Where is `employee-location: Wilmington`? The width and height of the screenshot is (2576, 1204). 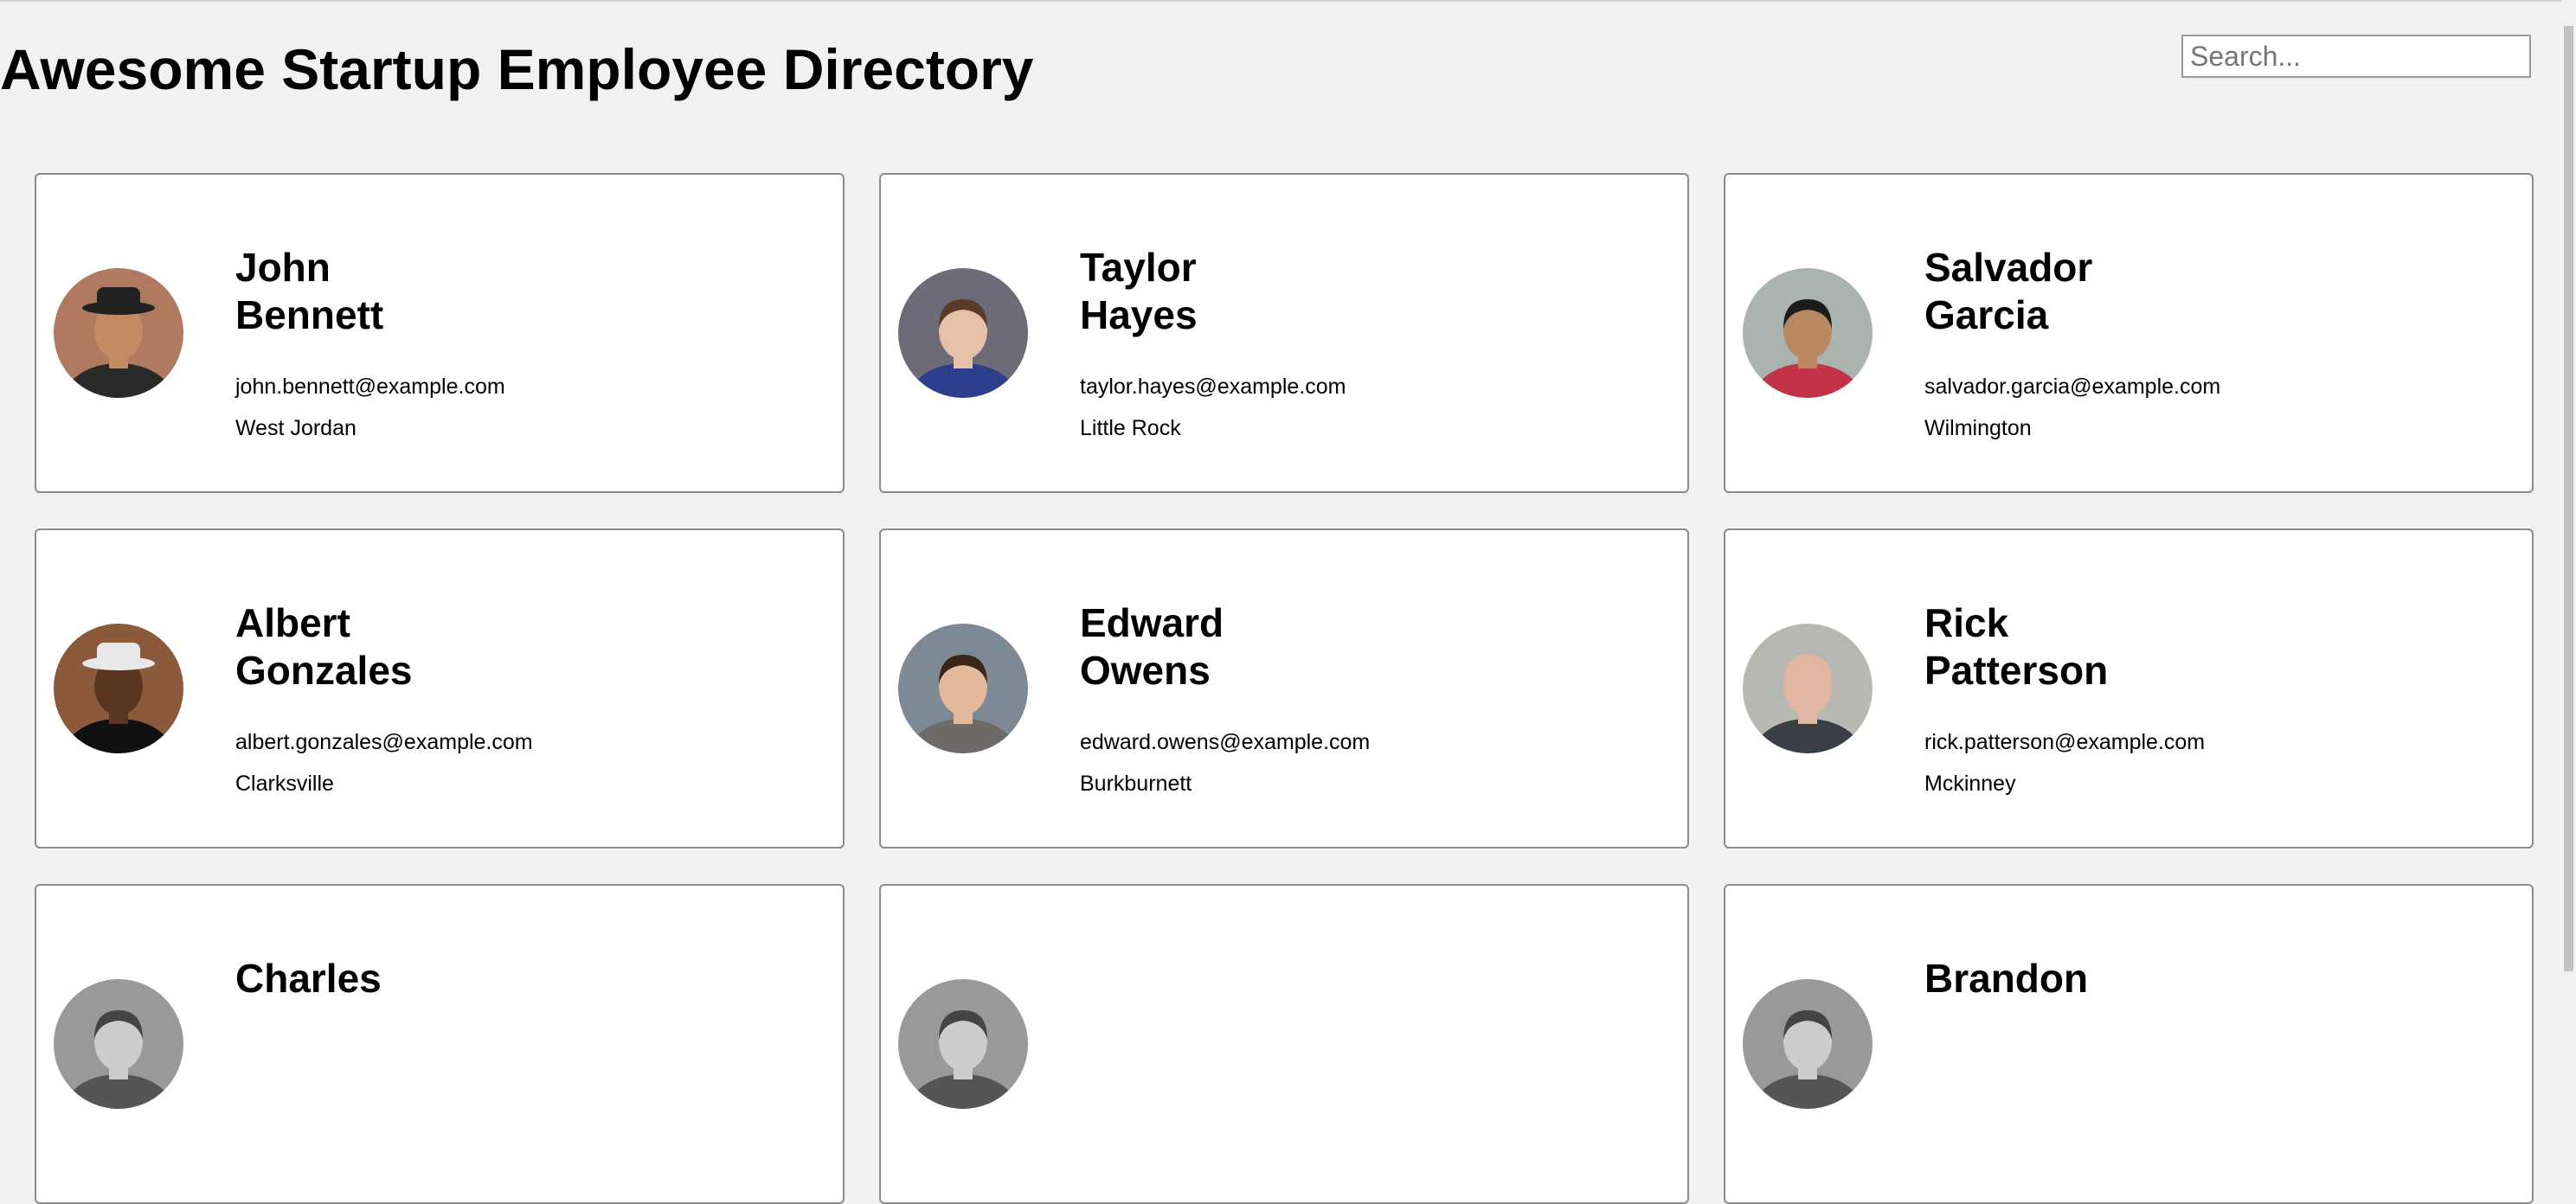 employee-location: Wilmington is located at coordinates (1978, 428).